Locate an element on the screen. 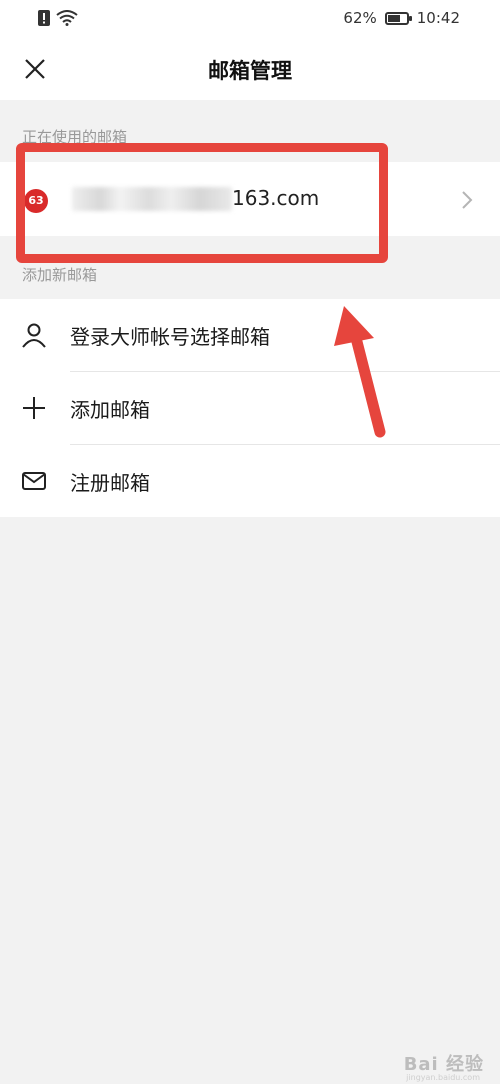 The height and width of the screenshot is (1084, 500). option-label: 登录大师帐号选择邮箱 is located at coordinates (170, 337).